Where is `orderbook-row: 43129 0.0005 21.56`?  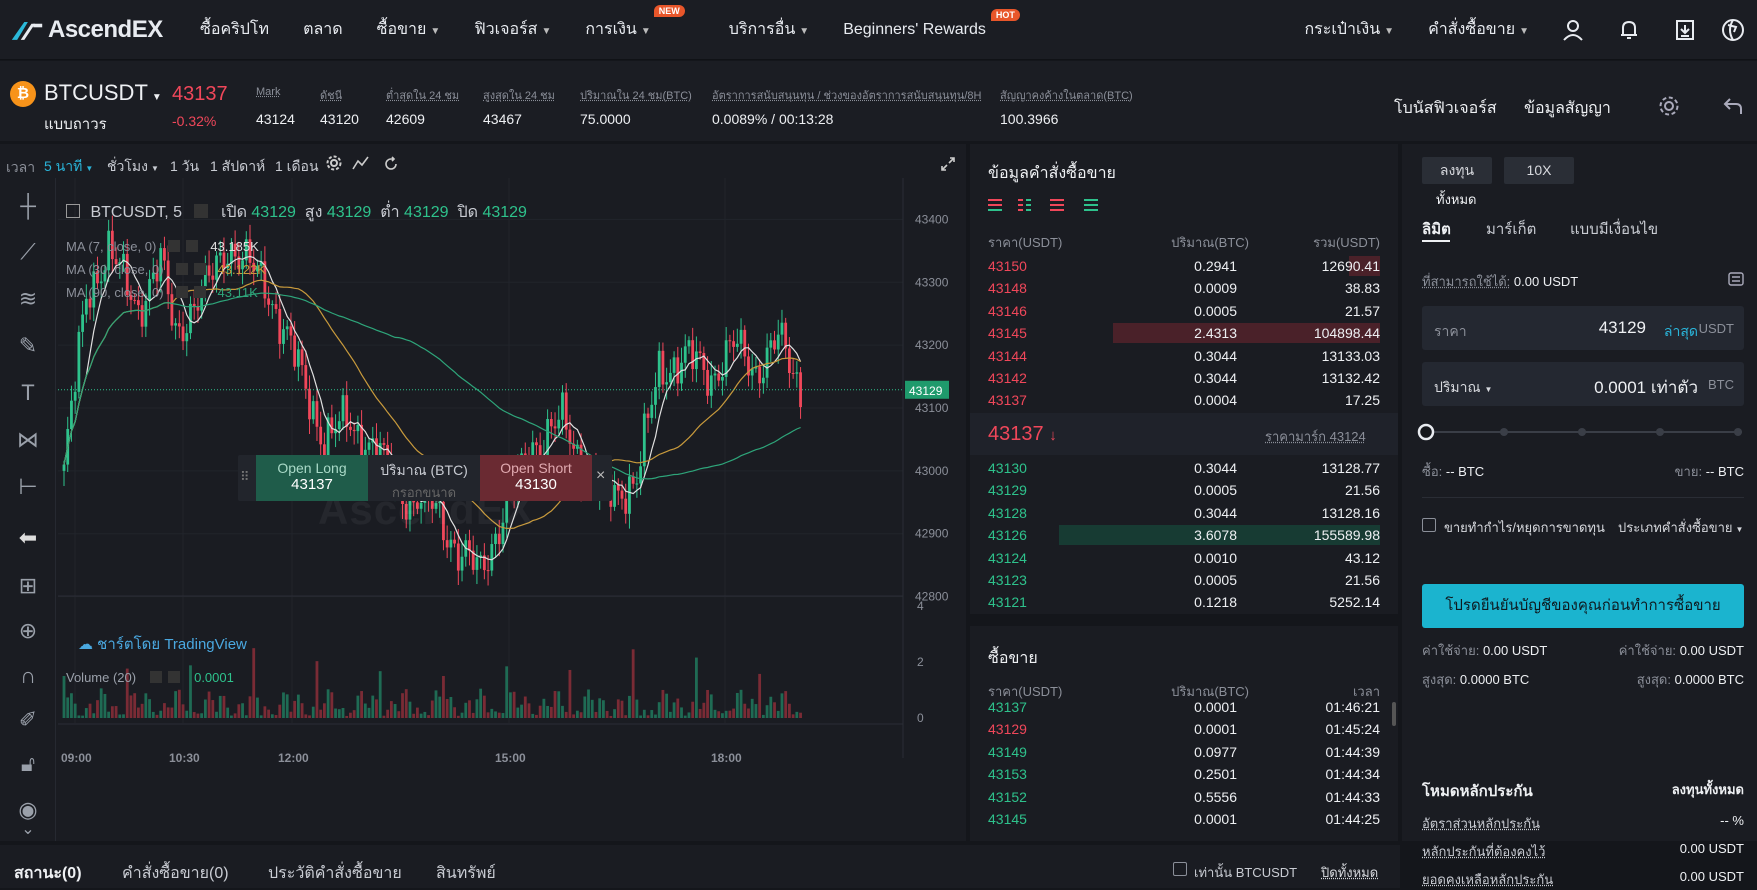
orderbook-row: 43129 0.0005 21.56 is located at coordinates (1184, 490).